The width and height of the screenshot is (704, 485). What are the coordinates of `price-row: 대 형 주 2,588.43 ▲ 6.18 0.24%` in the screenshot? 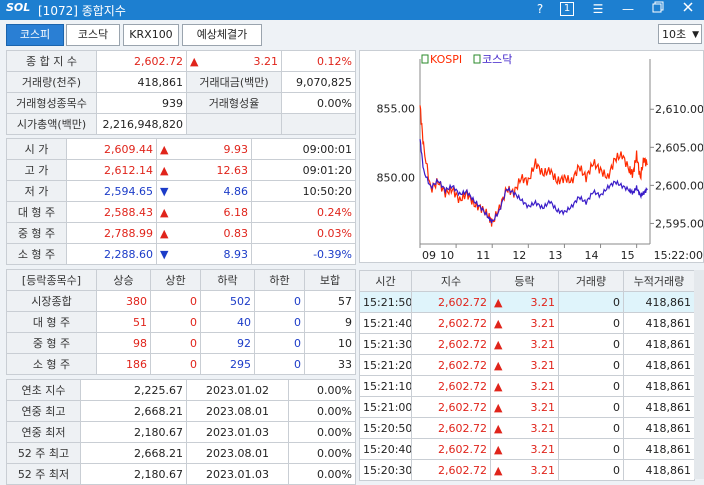 It's located at (181, 212).